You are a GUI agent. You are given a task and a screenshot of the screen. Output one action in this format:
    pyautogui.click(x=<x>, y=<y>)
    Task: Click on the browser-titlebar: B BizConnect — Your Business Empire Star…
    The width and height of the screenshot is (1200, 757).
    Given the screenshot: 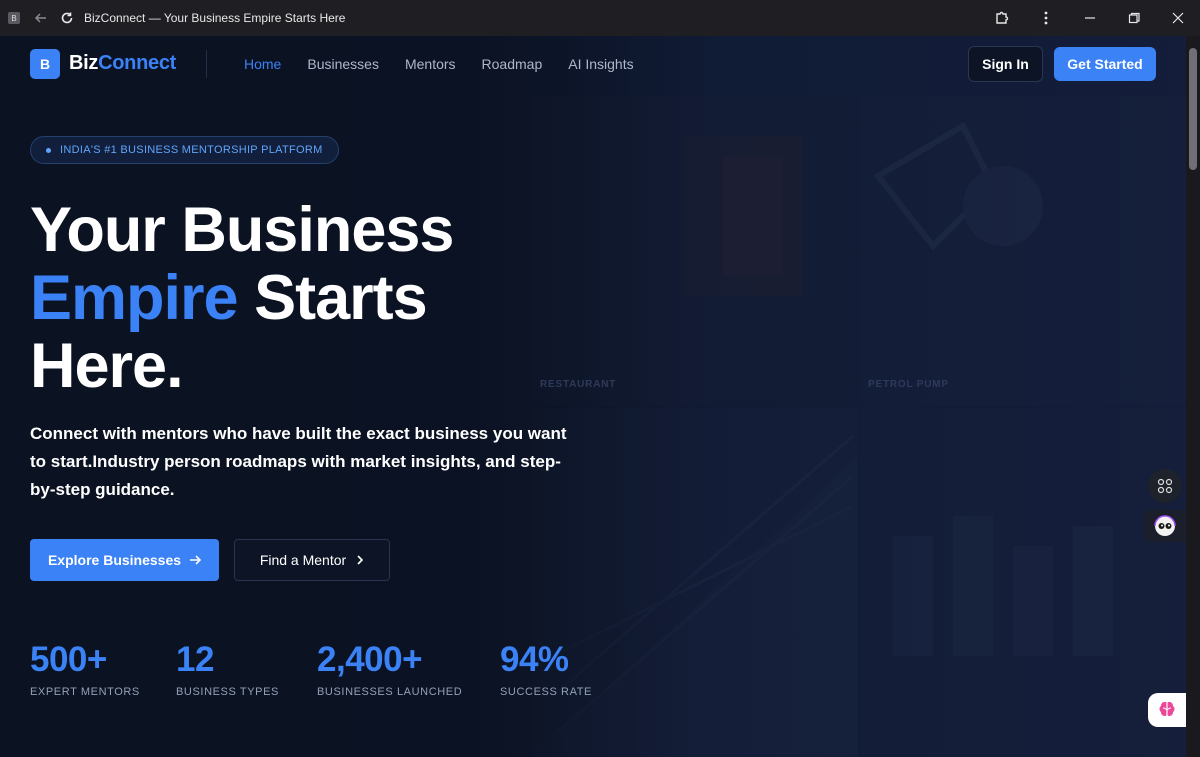 What is the action you would take?
    pyautogui.click(x=600, y=18)
    